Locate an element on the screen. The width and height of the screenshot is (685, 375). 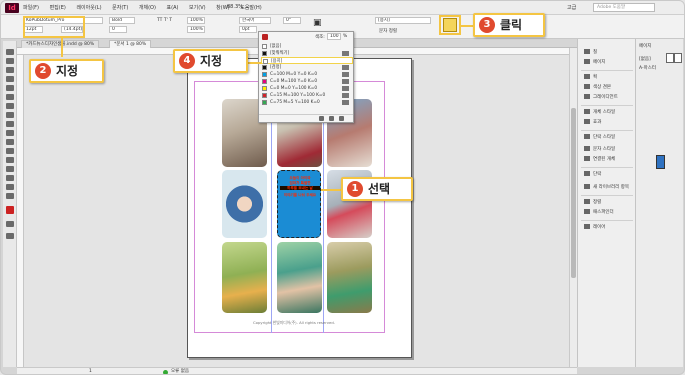
links-icon is located at coordinates (587, 158).